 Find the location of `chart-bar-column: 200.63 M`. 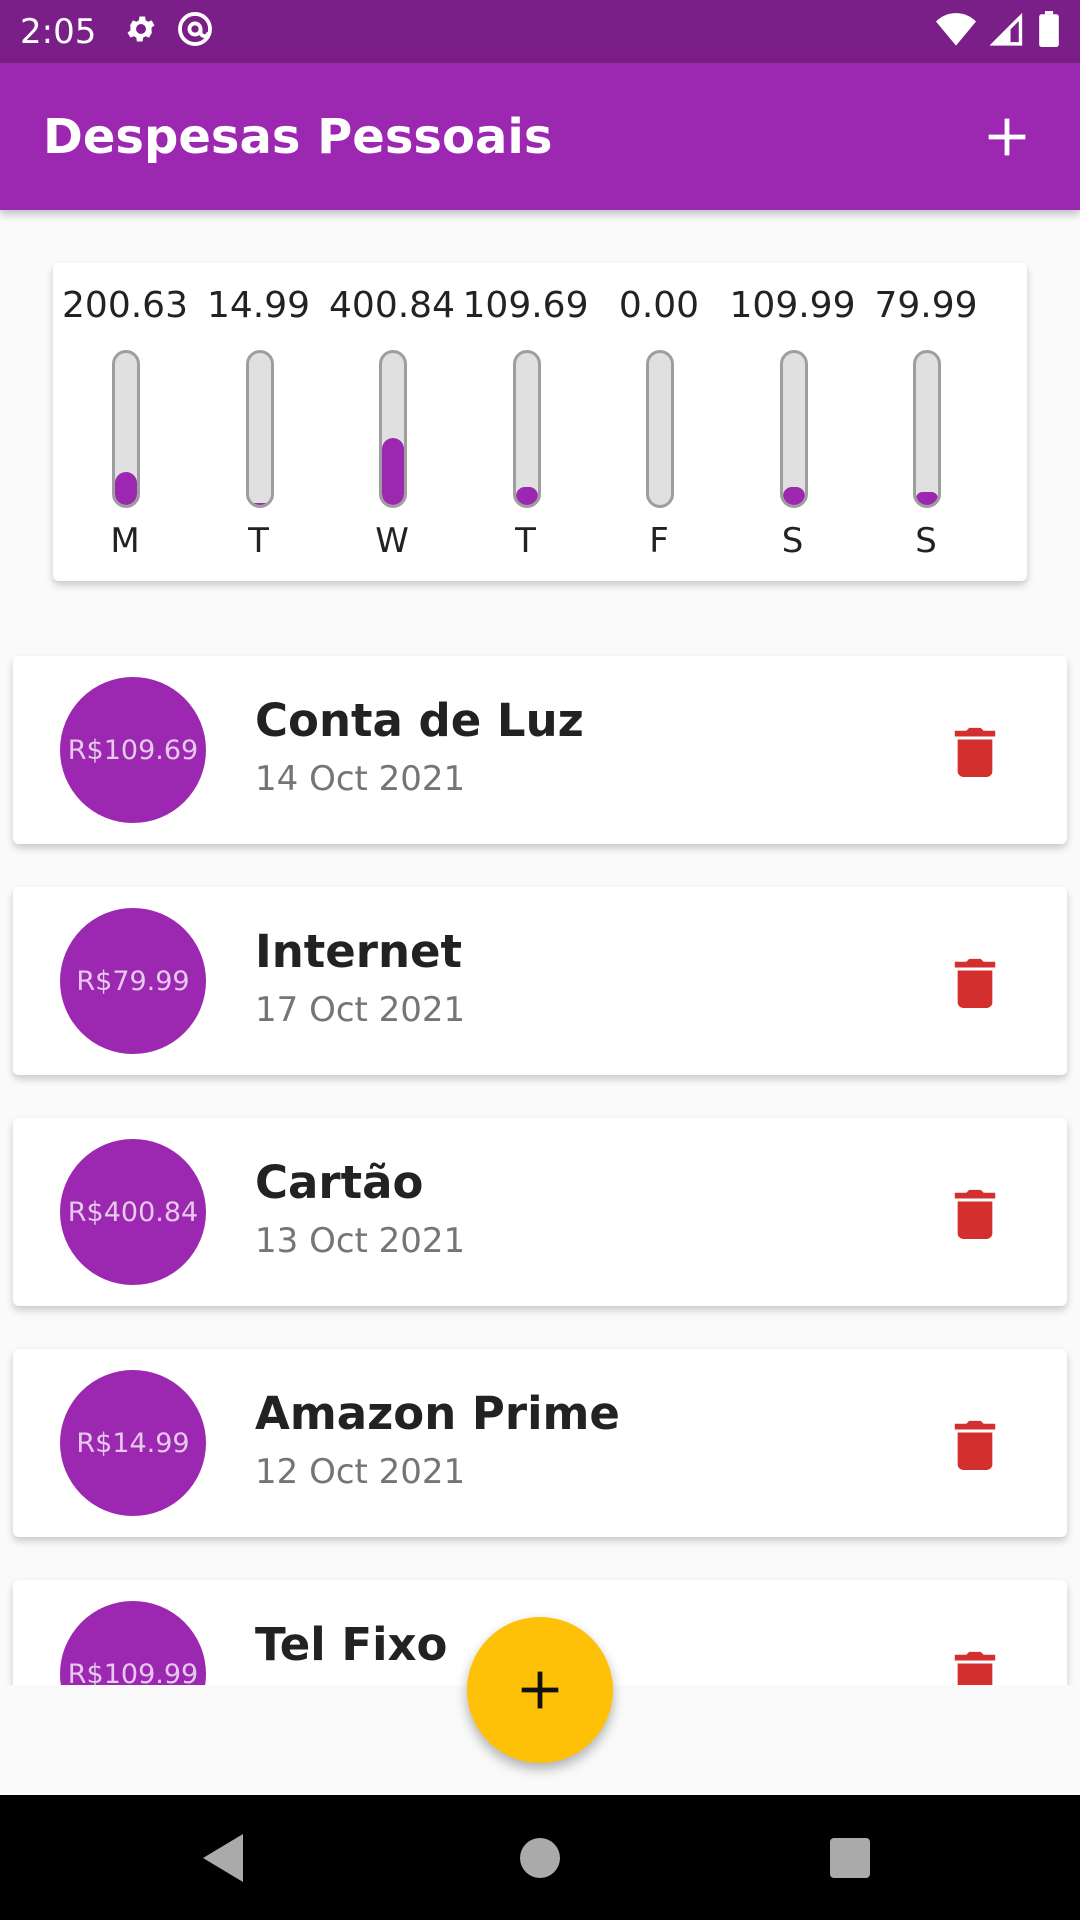

chart-bar-column: 200.63 M is located at coordinates (125, 422).